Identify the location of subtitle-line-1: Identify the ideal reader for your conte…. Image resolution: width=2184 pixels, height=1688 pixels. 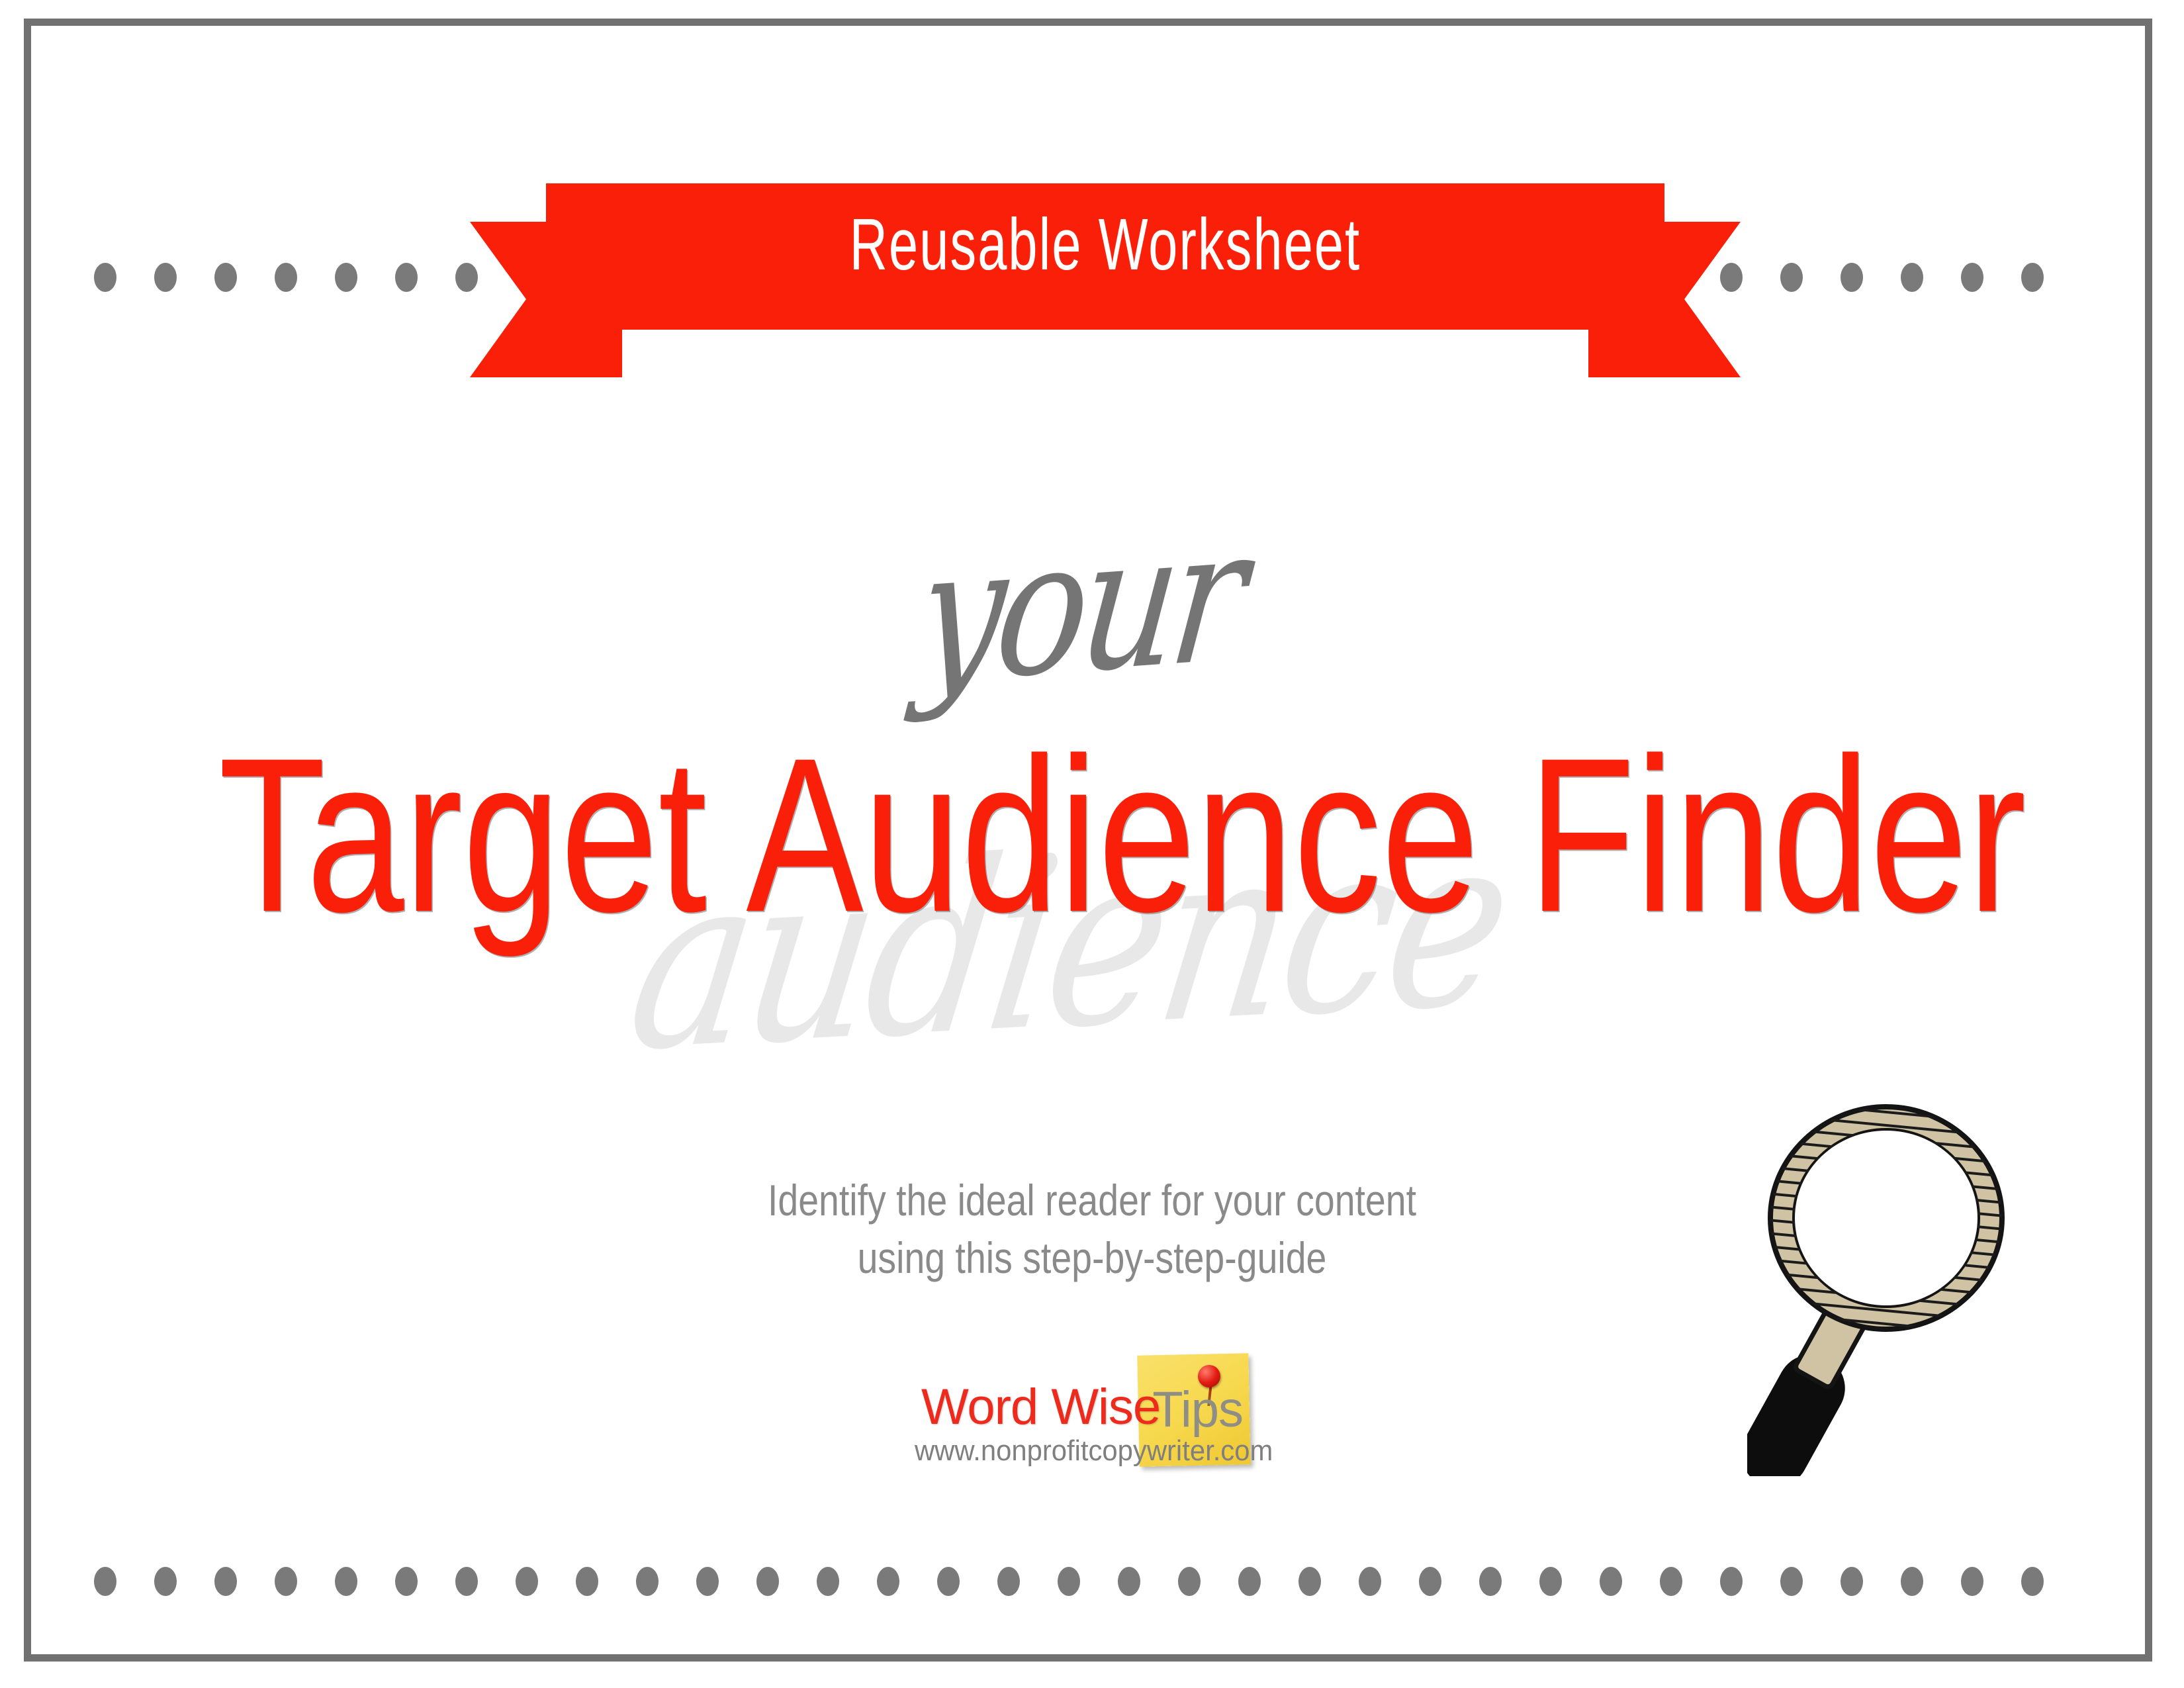
(1092, 1200).